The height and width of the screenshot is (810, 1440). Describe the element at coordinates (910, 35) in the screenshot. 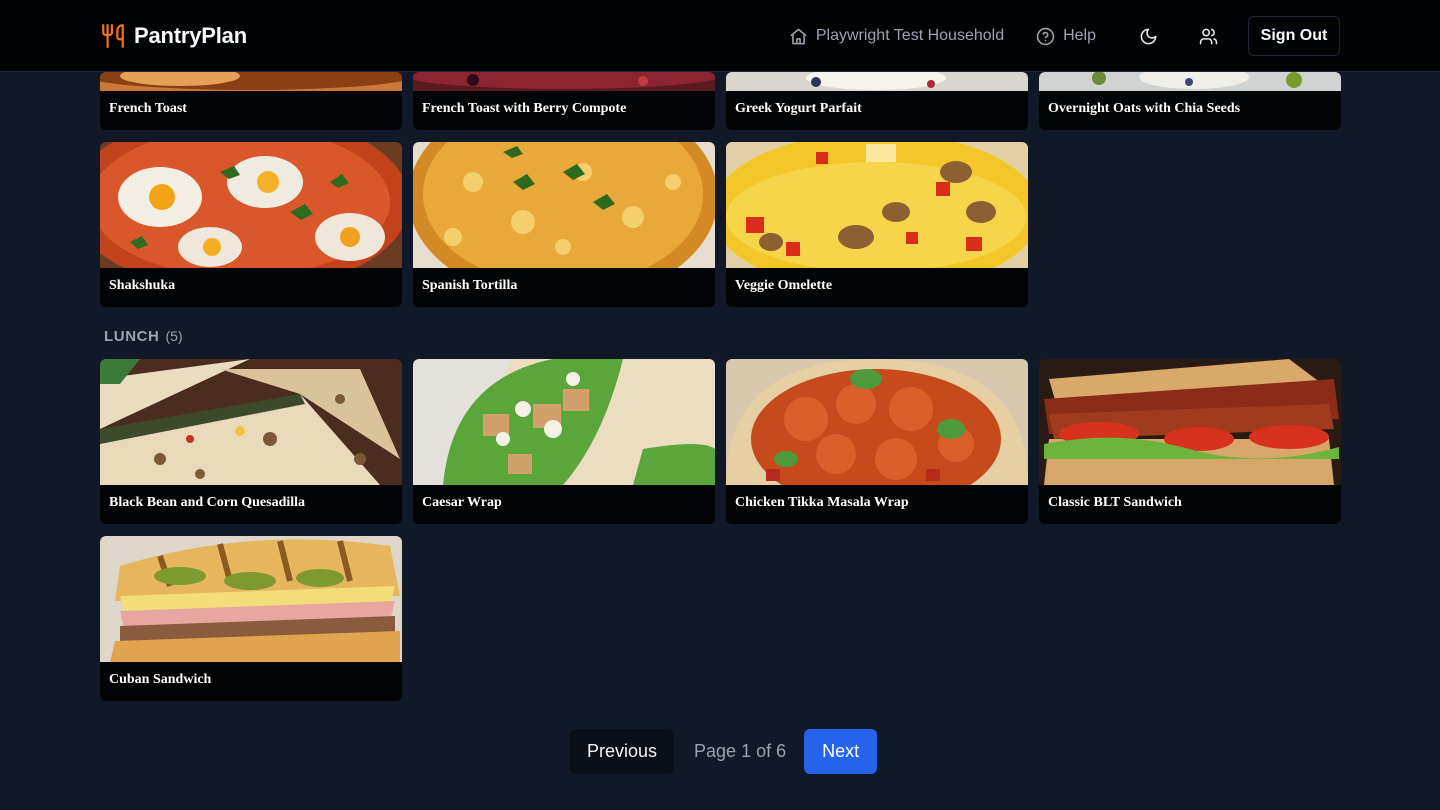

I see `household-name: Playwright Test Household` at that location.